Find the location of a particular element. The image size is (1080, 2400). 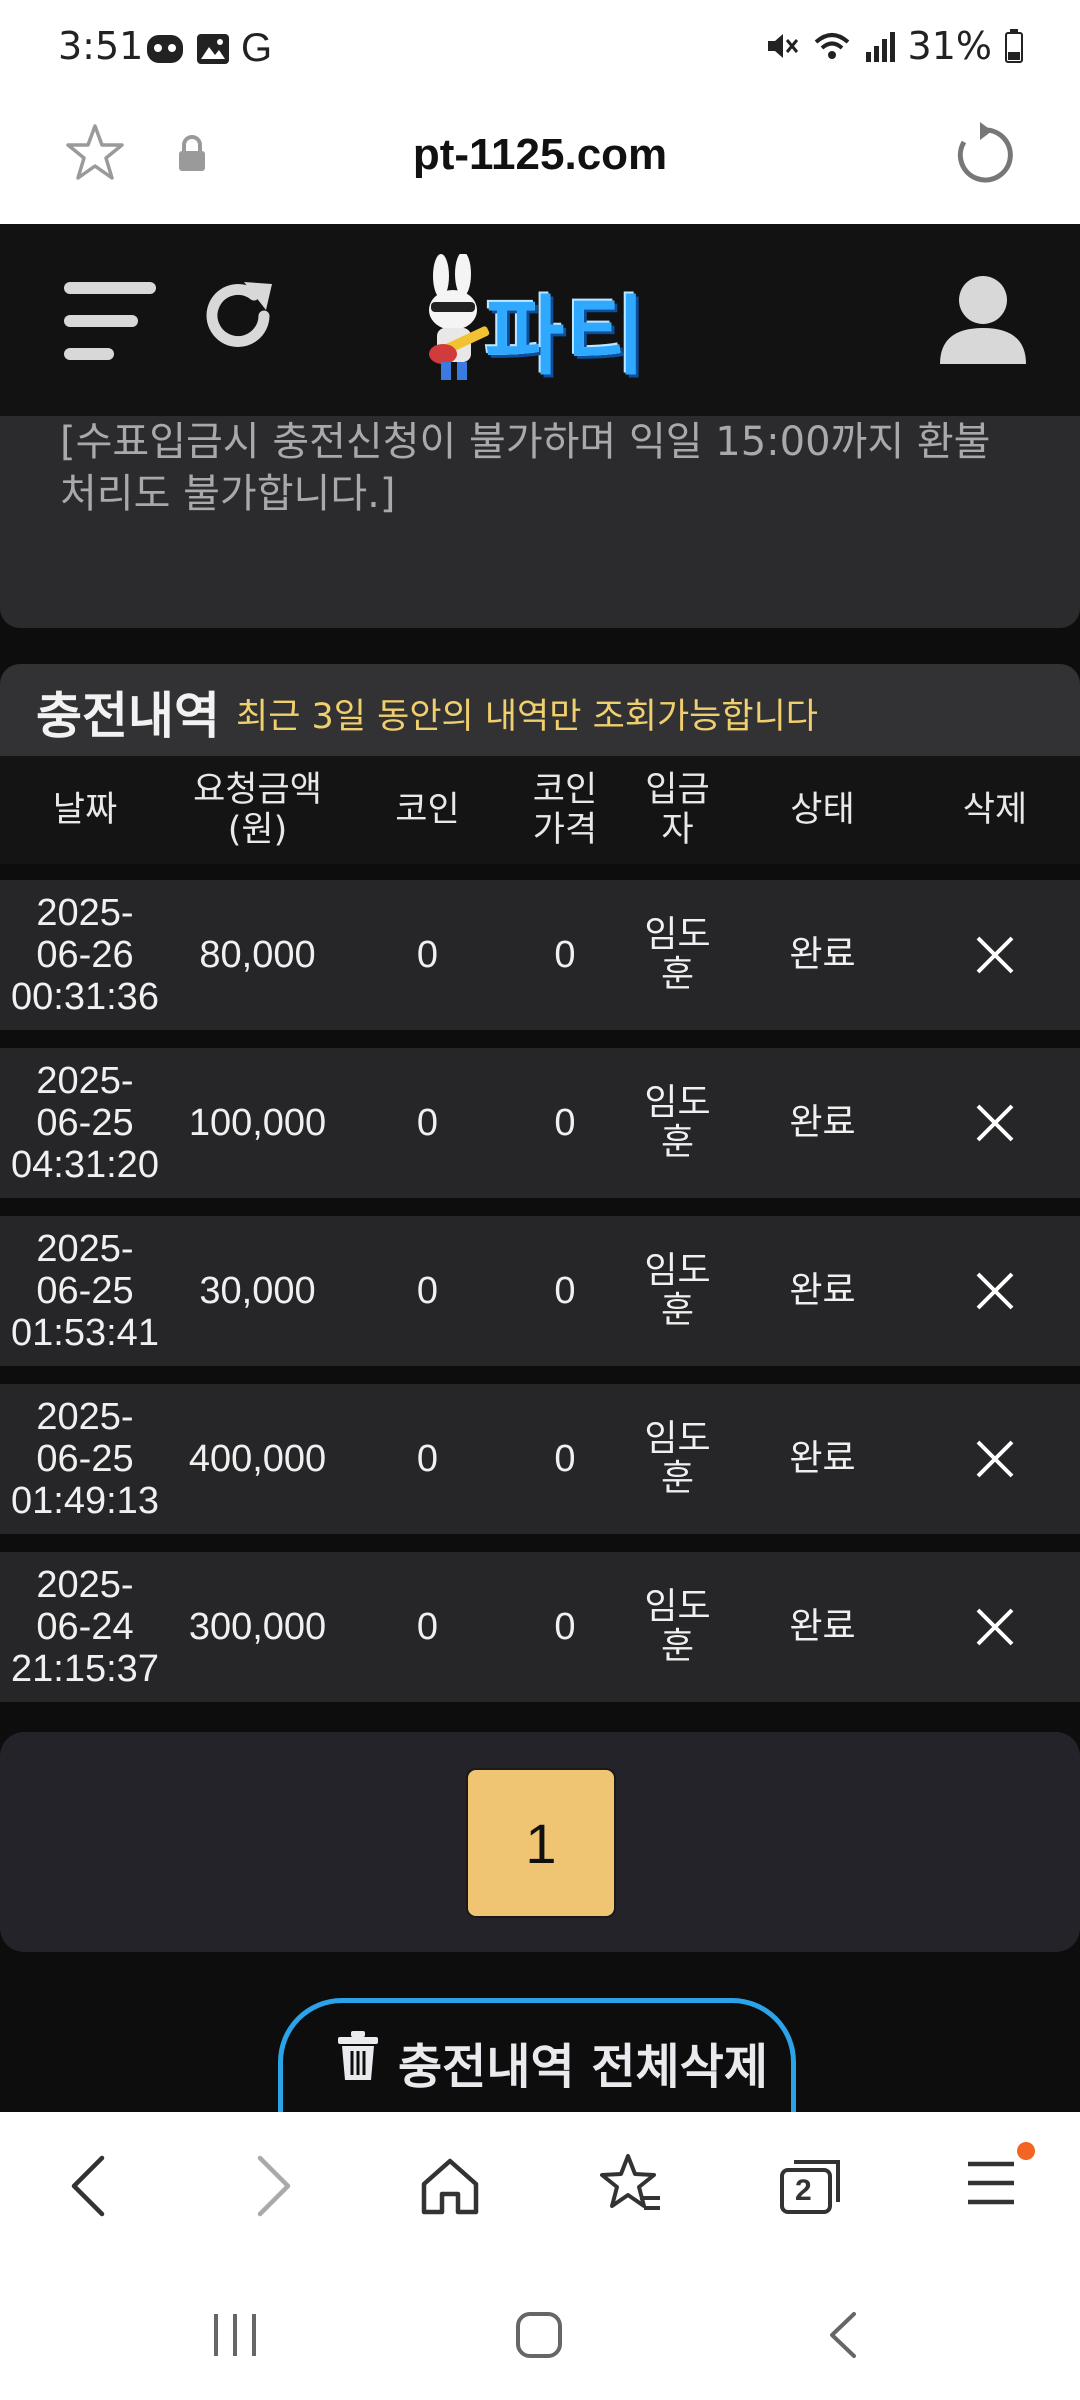

col-header-status: 상태 is located at coordinates (822, 810).